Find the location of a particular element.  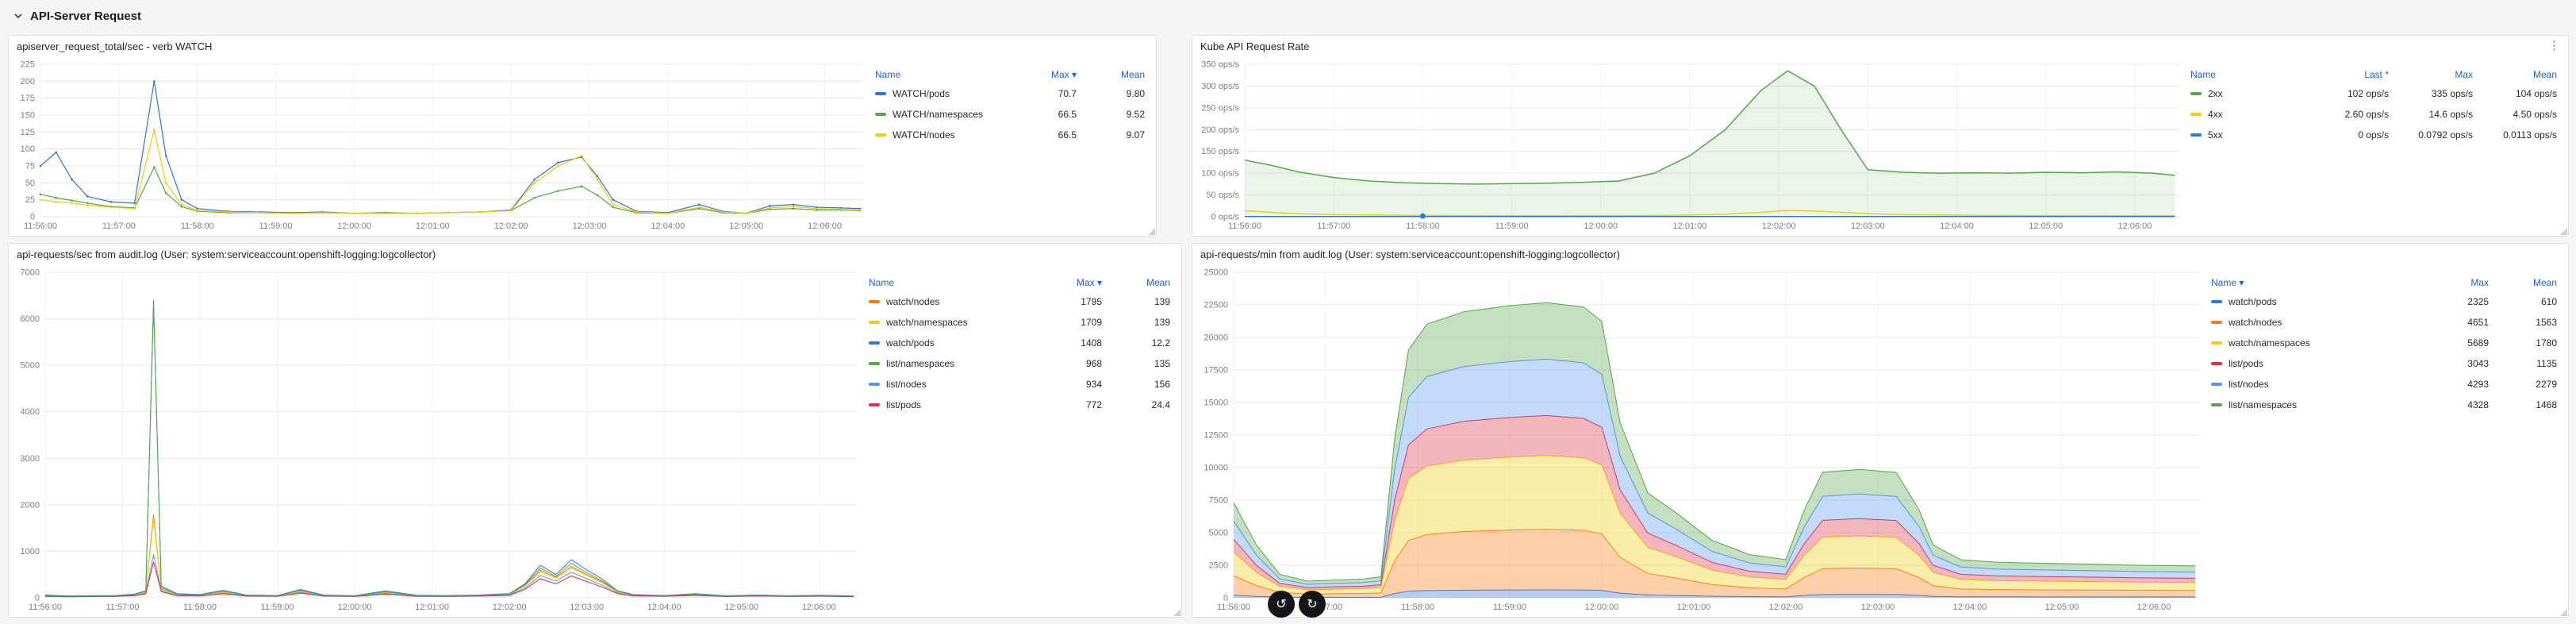

series-name: WATCH/pods is located at coordinates (921, 93).